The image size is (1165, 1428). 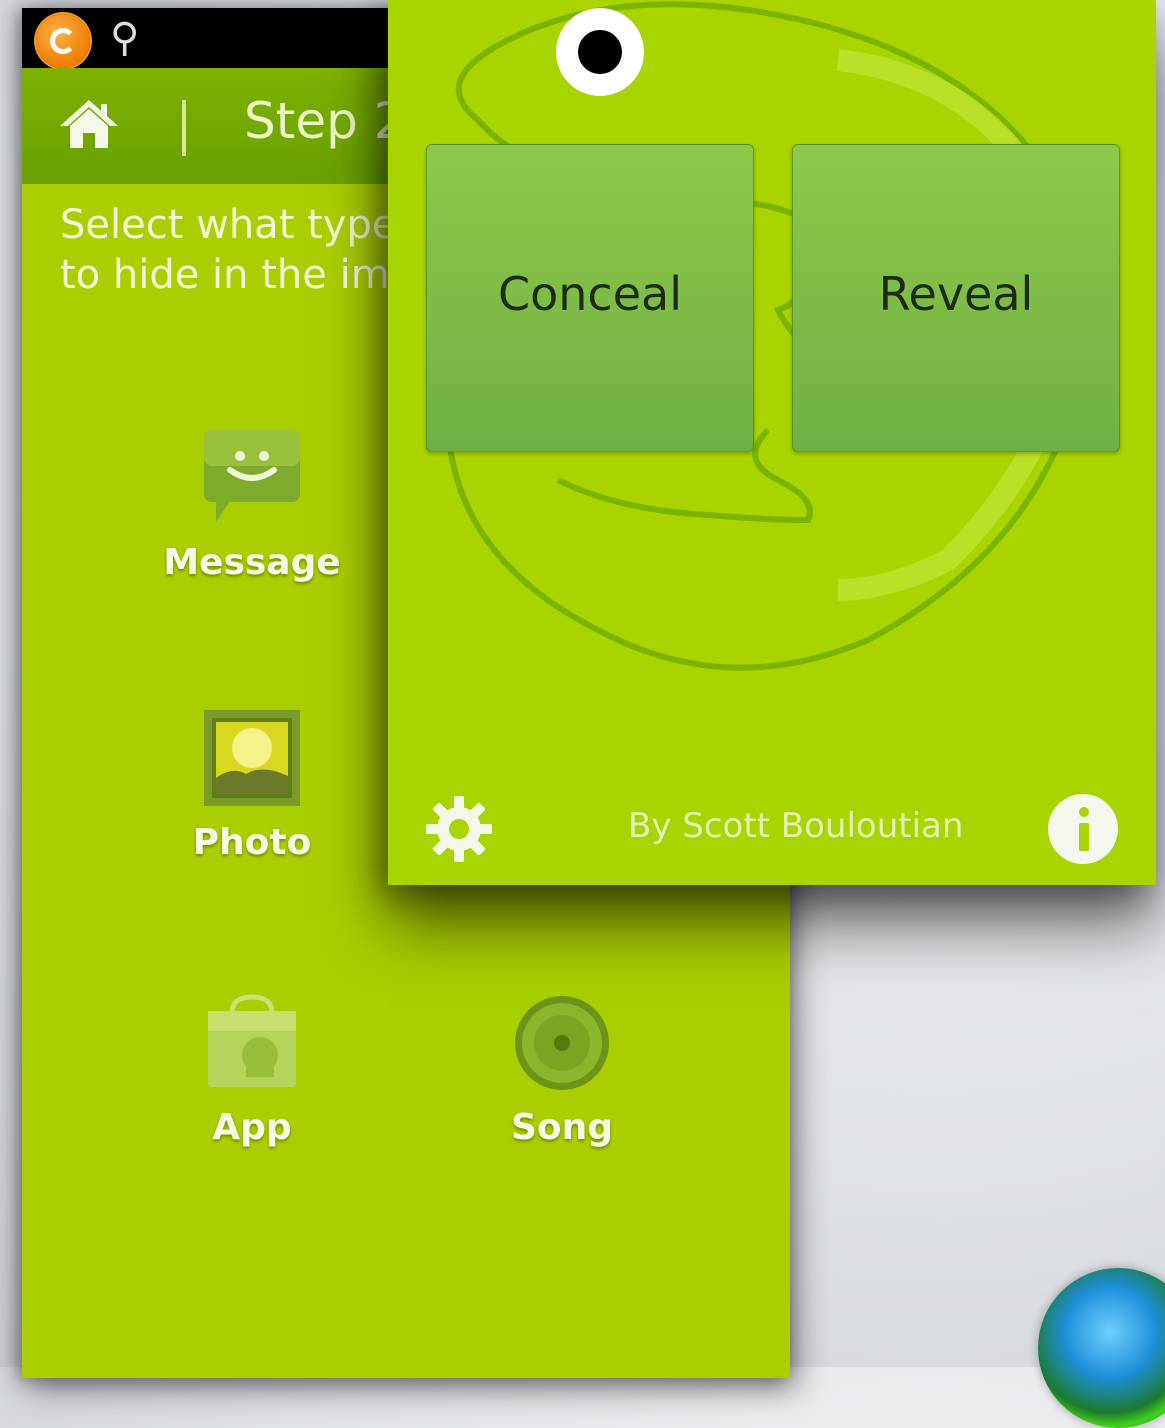 I want to click on gear-icon, so click(x=459, y=829).